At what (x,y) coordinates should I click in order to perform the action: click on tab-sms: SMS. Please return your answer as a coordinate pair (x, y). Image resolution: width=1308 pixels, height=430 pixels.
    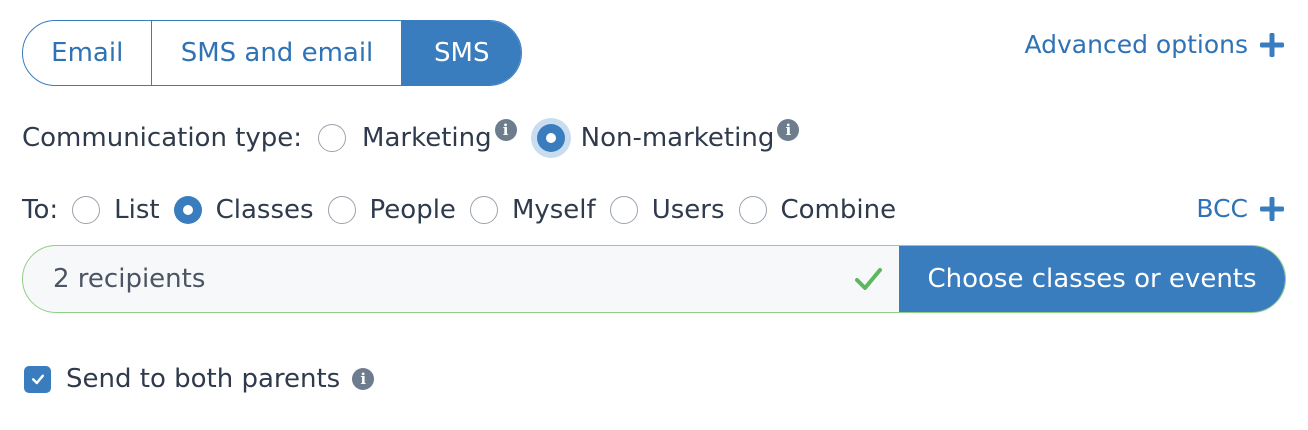
    Looking at the image, I should click on (461, 53).